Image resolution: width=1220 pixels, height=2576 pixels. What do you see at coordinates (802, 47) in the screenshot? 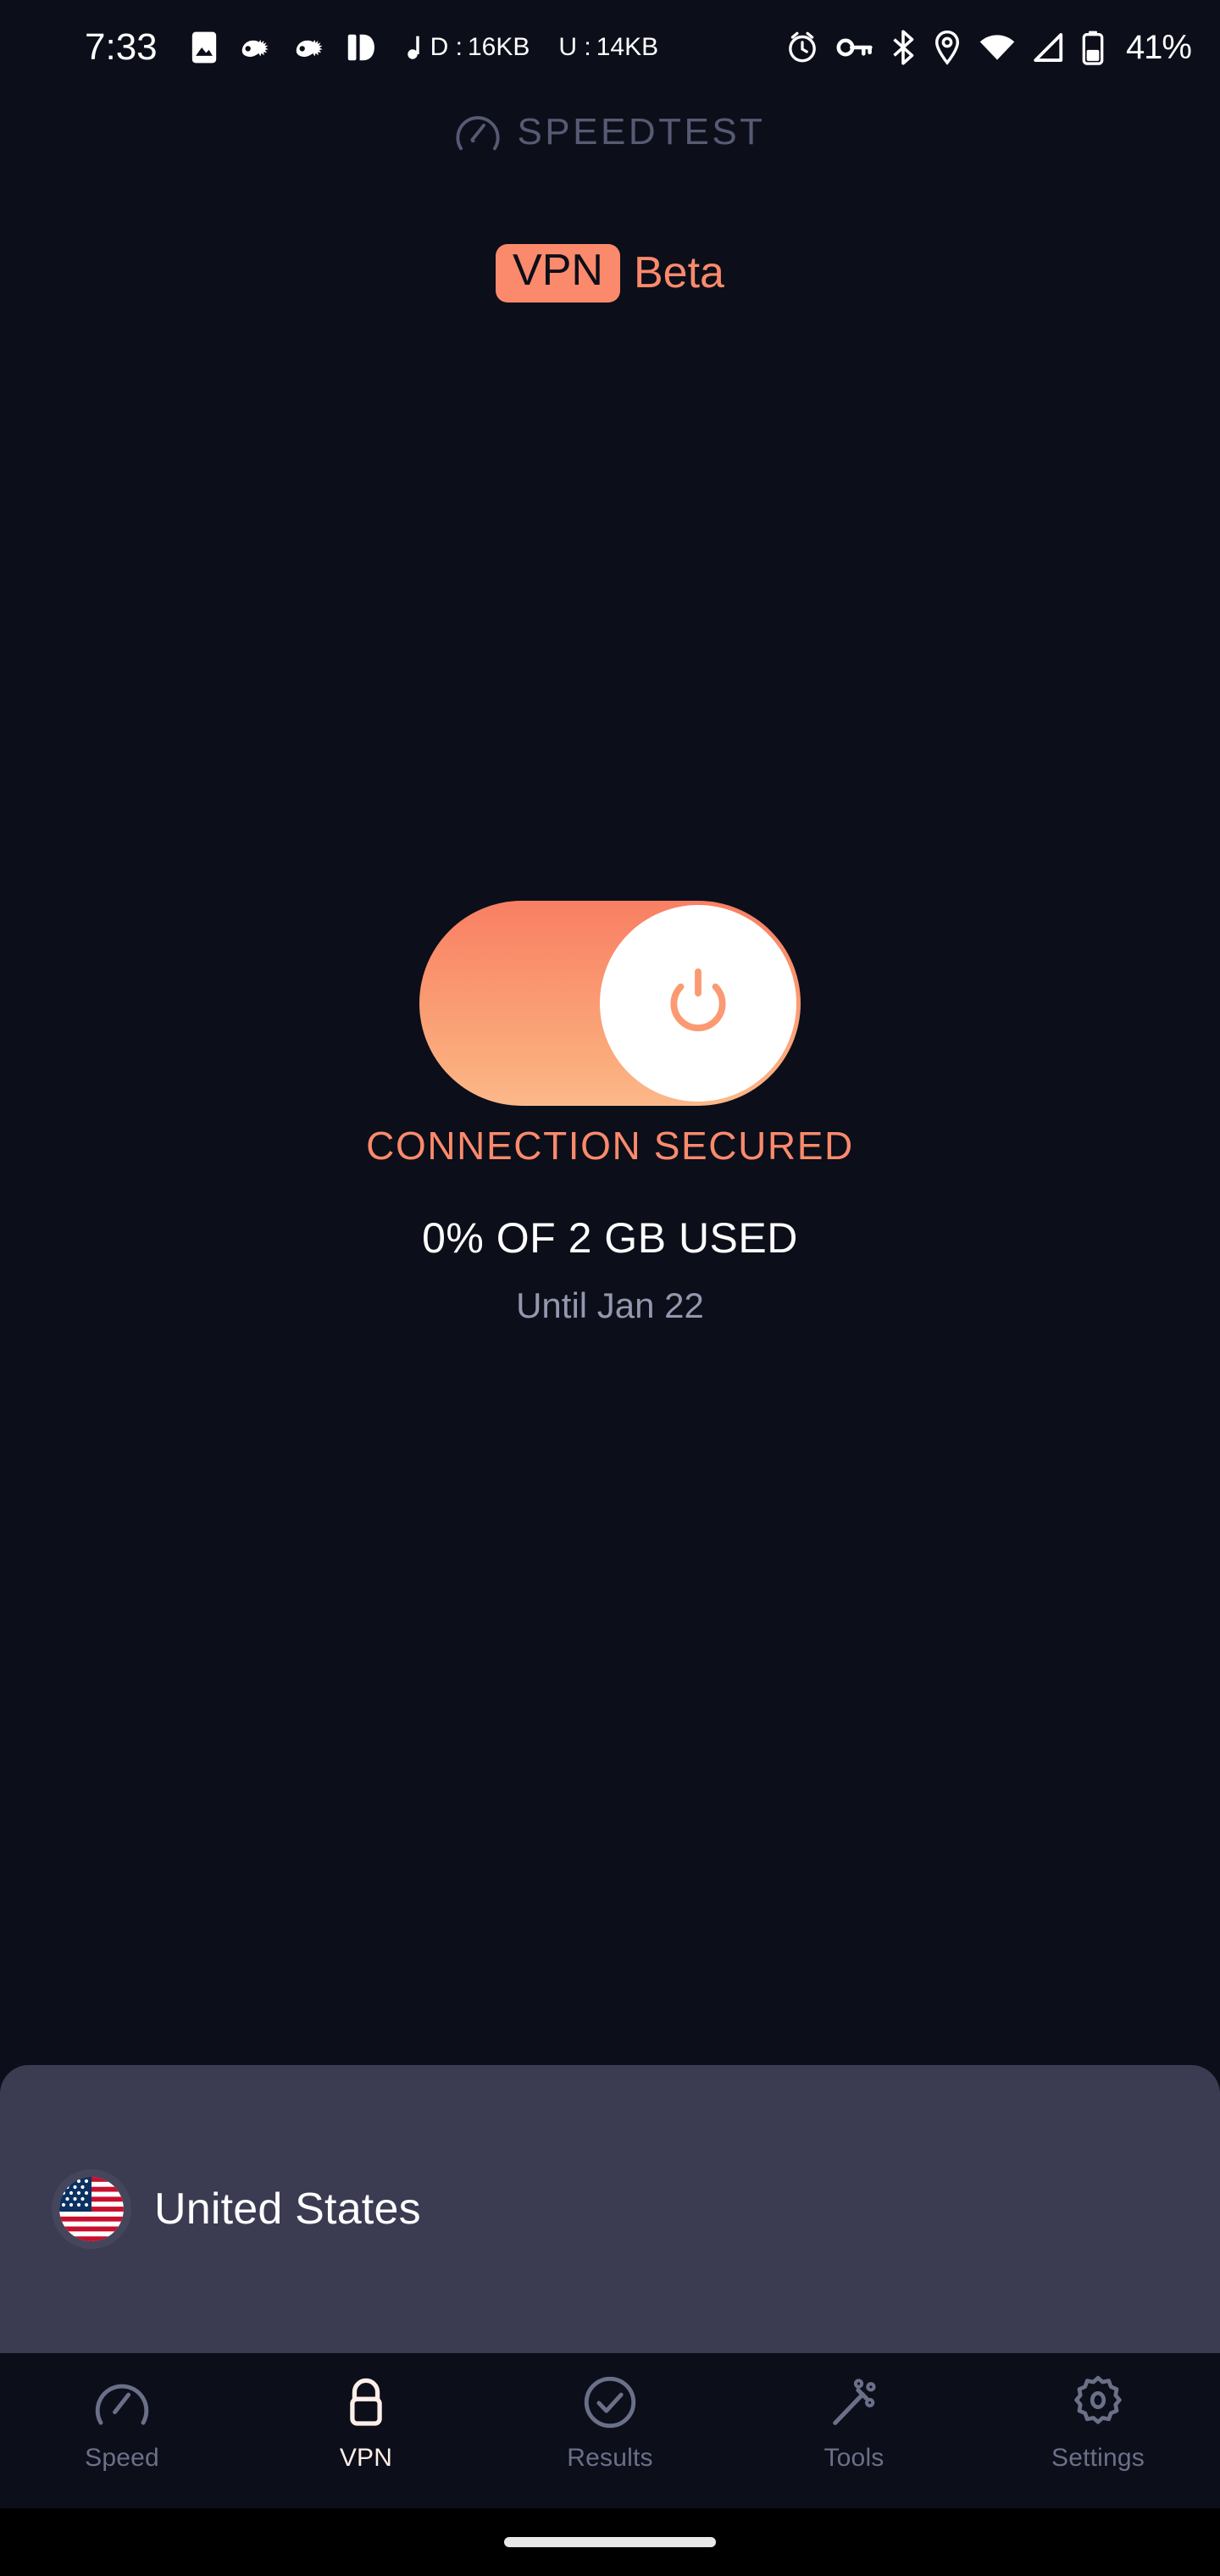
I see `alarm-clock-icon` at bounding box center [802, 47].